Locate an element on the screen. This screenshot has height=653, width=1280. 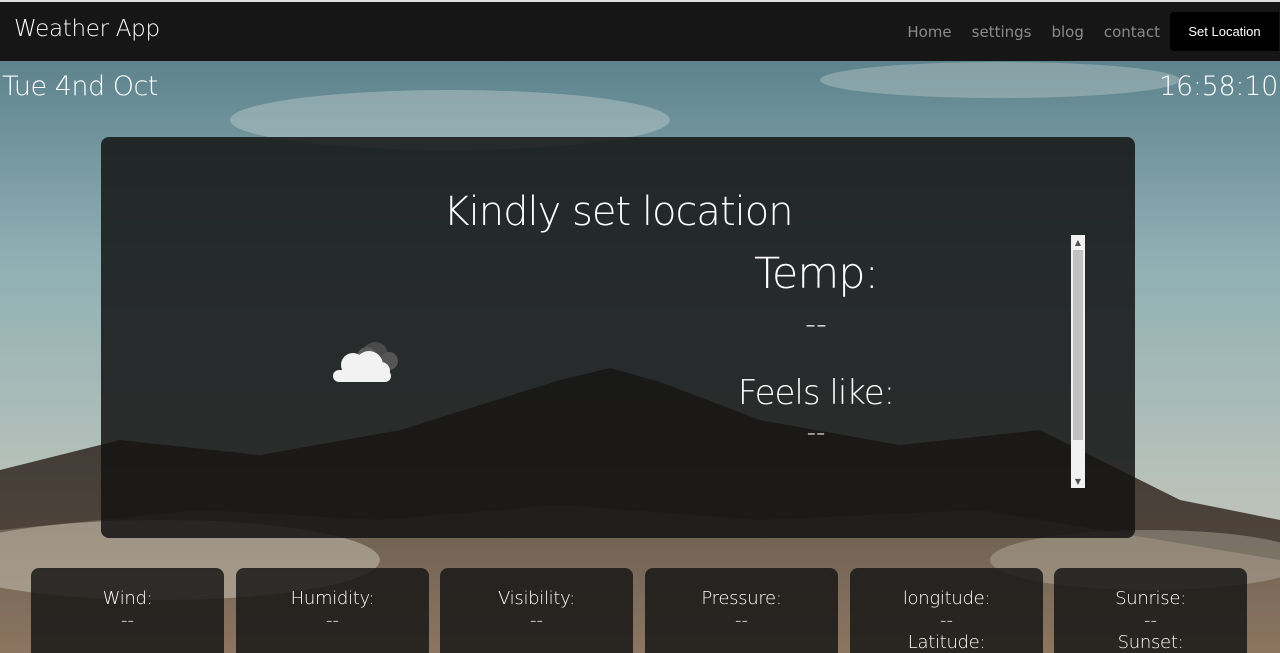
longitude-value: -- is located at coordinates (946, 620).